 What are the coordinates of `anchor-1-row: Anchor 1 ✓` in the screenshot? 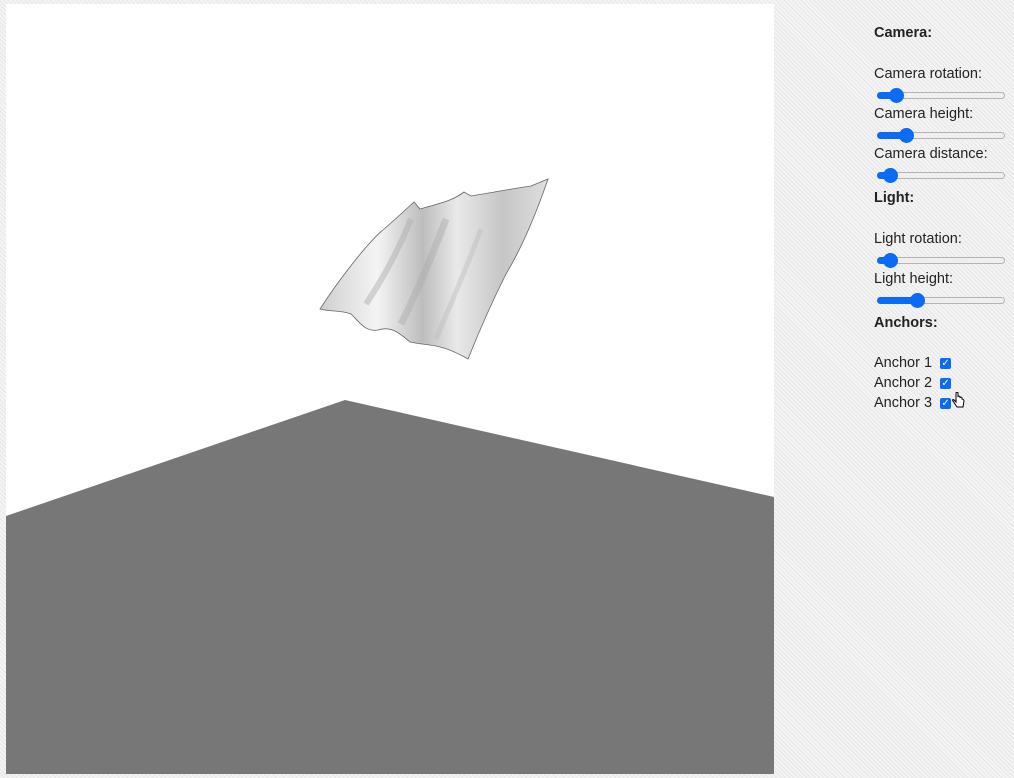 It's located at (942, 363).